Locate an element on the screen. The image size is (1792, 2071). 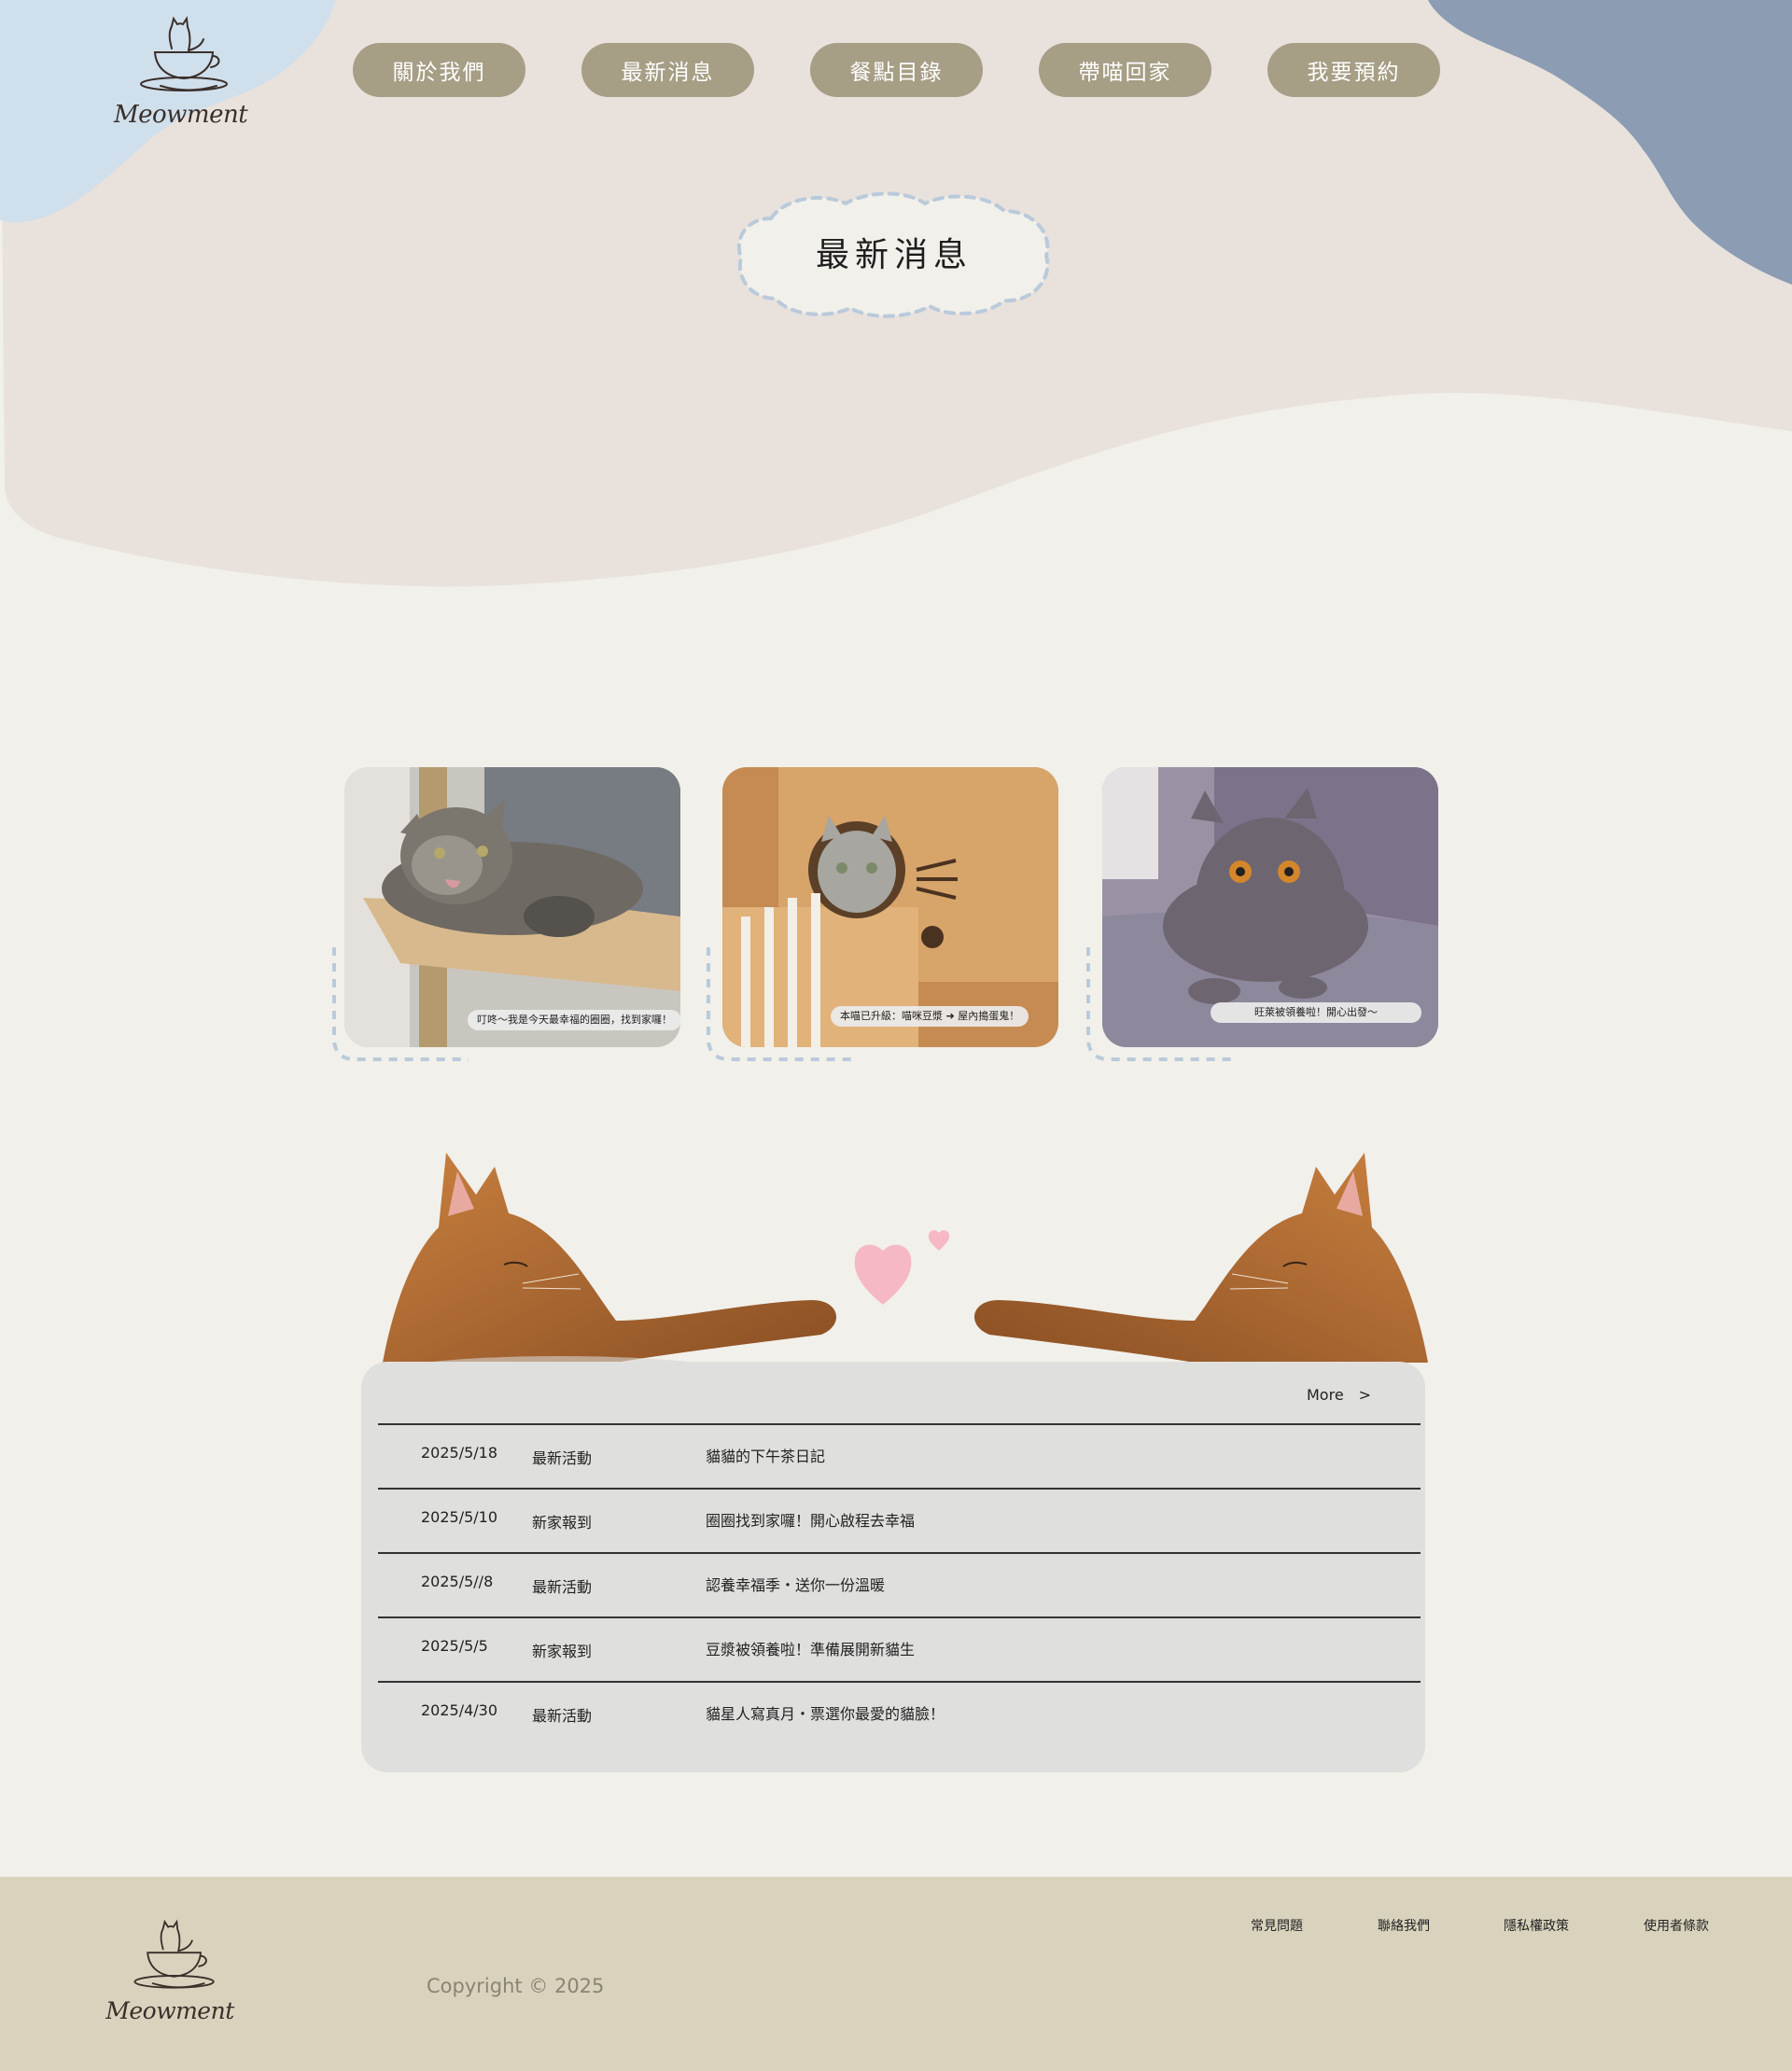
footer-link-contact: 聯絡我們 is located at coordinates (1404, 1925).